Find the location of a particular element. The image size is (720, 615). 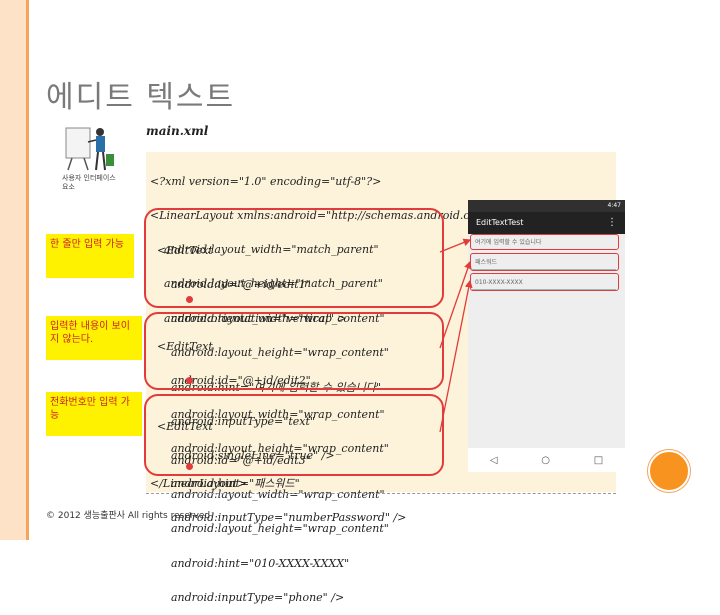

person-at-easel-icon is located at coordinates (89, 149).